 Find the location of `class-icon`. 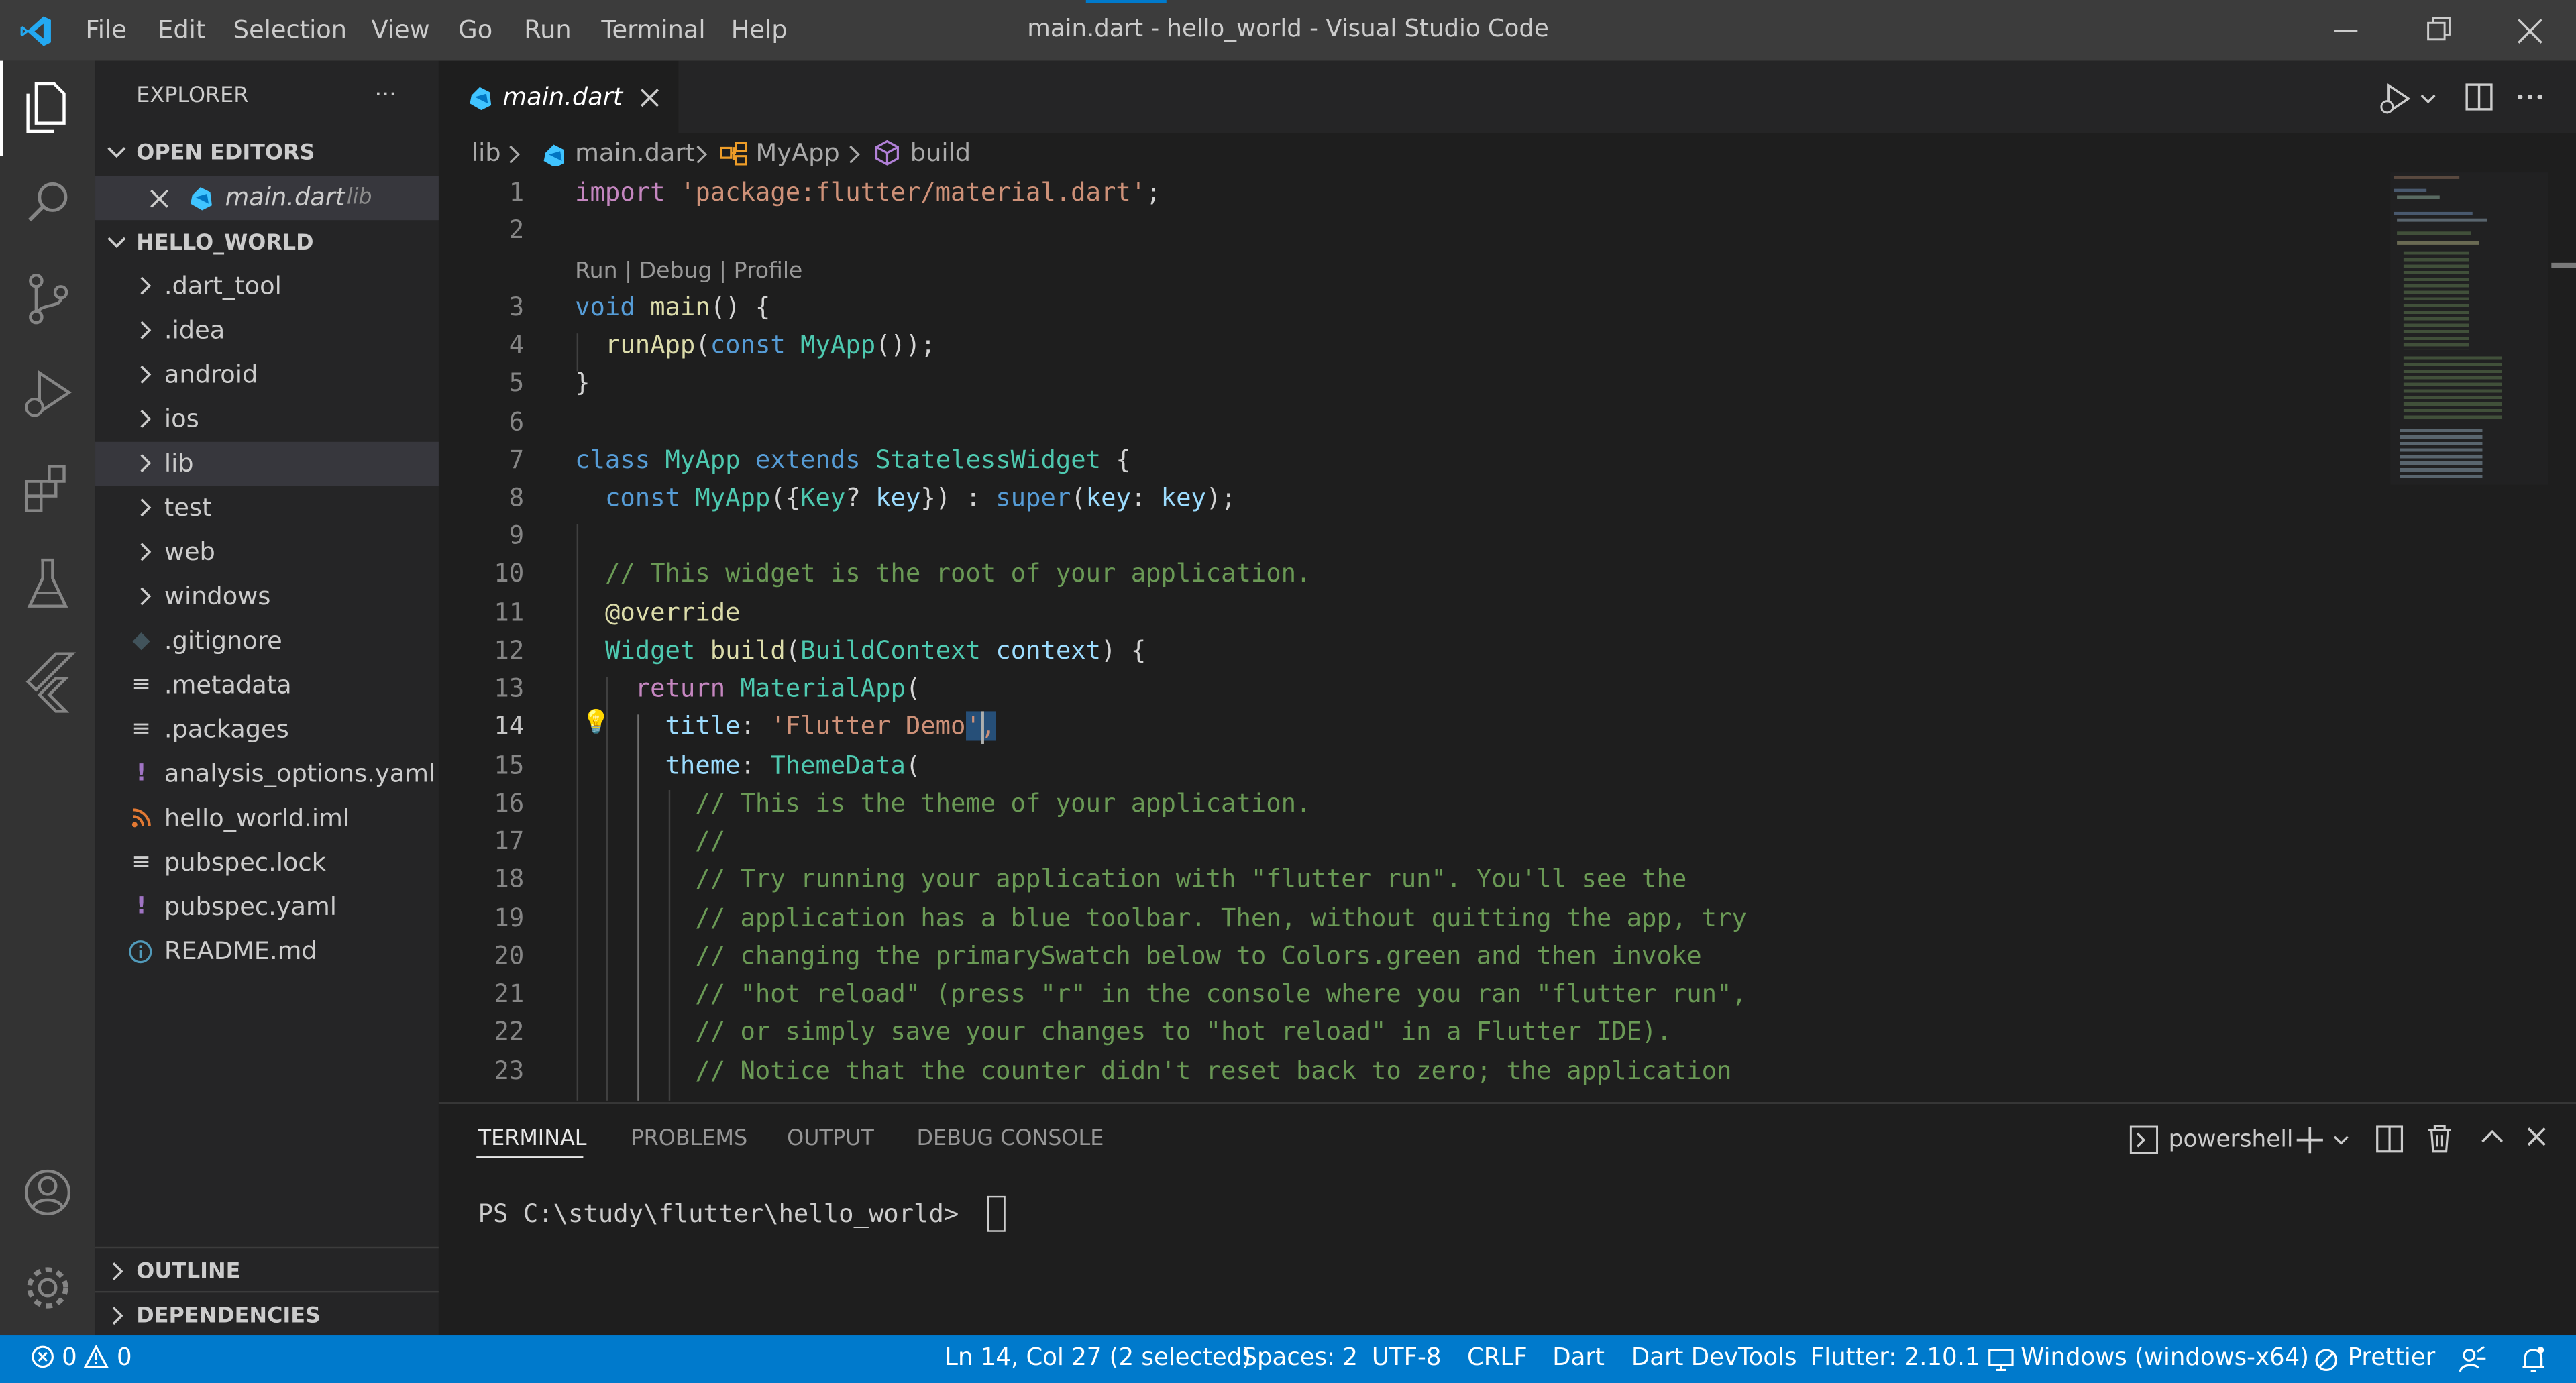

class-icon is located at coordinates (733, 154).